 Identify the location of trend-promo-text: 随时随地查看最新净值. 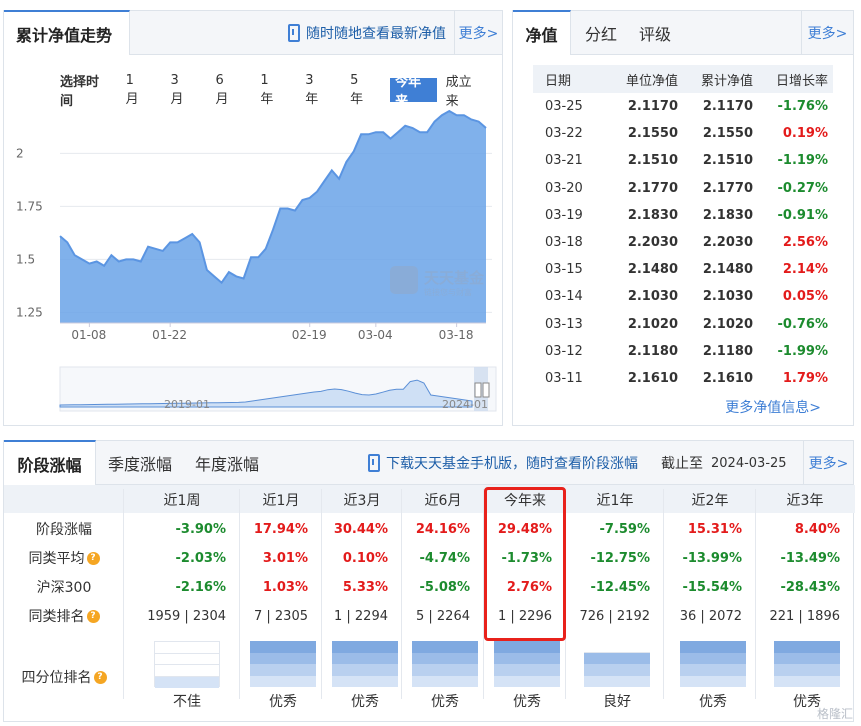
(376, 33).